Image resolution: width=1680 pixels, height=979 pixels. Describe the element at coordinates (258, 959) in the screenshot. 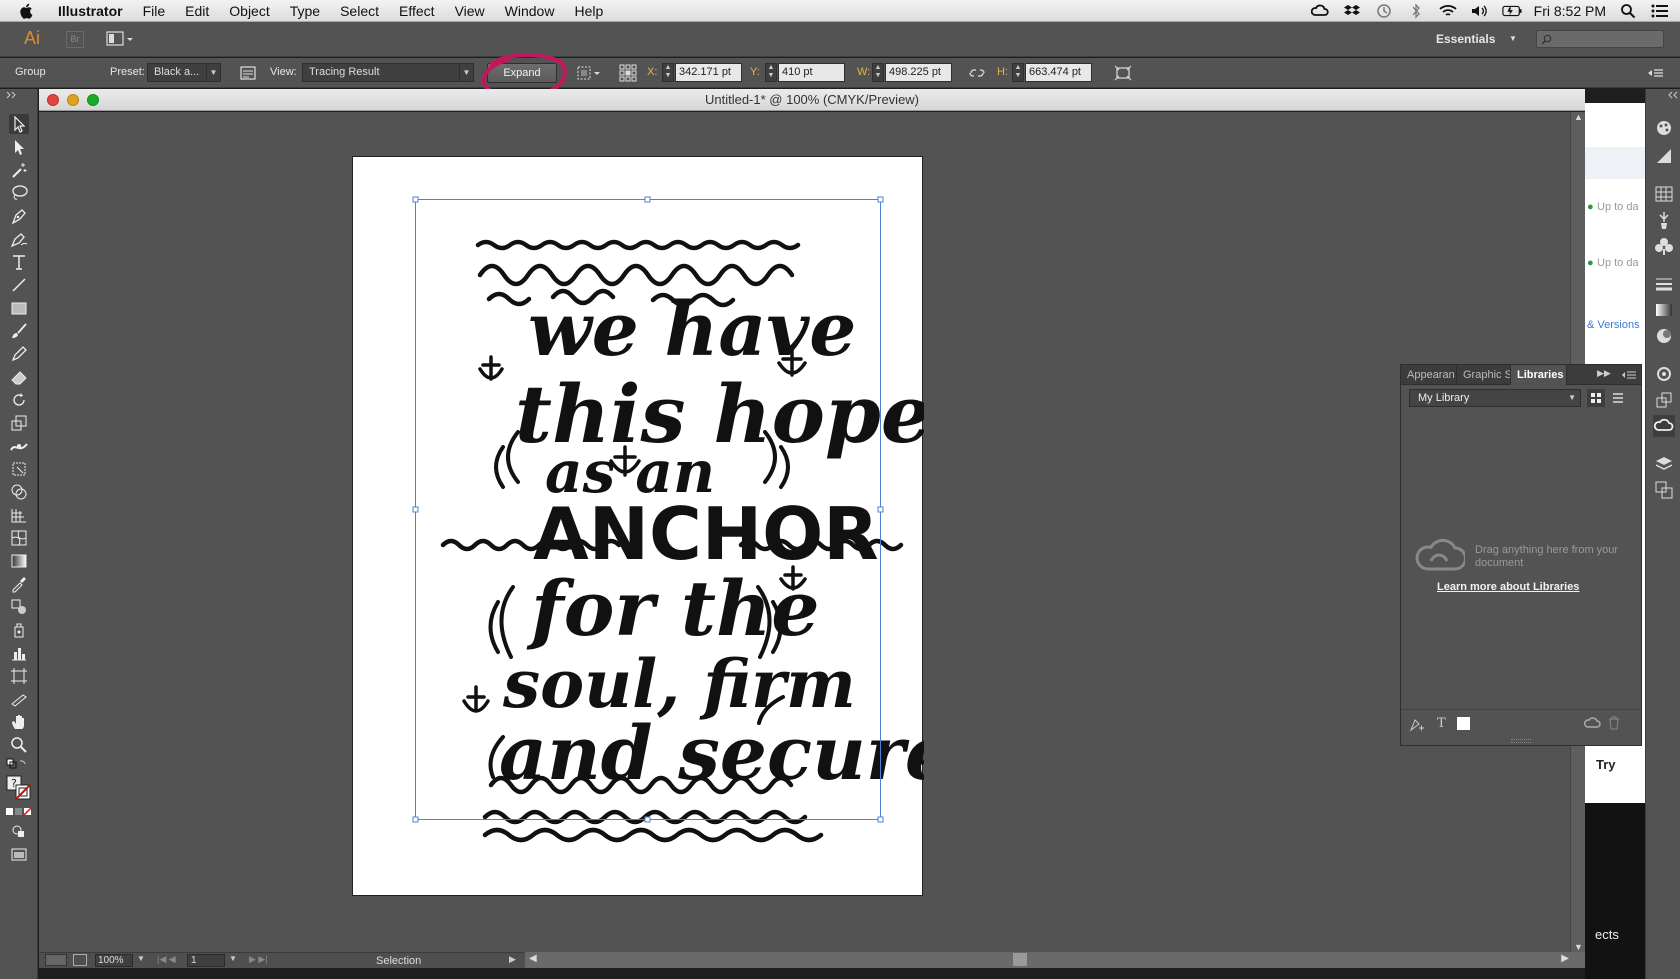

I see `next-artboard-icon: ▶ ▶|` at that location.